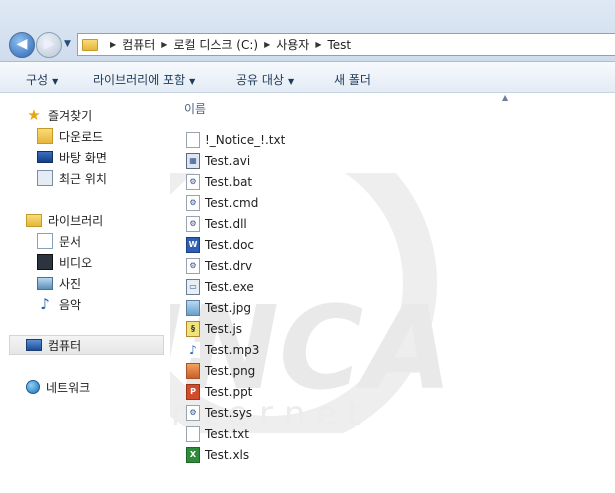  What do you see at coordinates (90, 44) in the screenshot?
I see `folder-icon` at bounding box center [90, 44].